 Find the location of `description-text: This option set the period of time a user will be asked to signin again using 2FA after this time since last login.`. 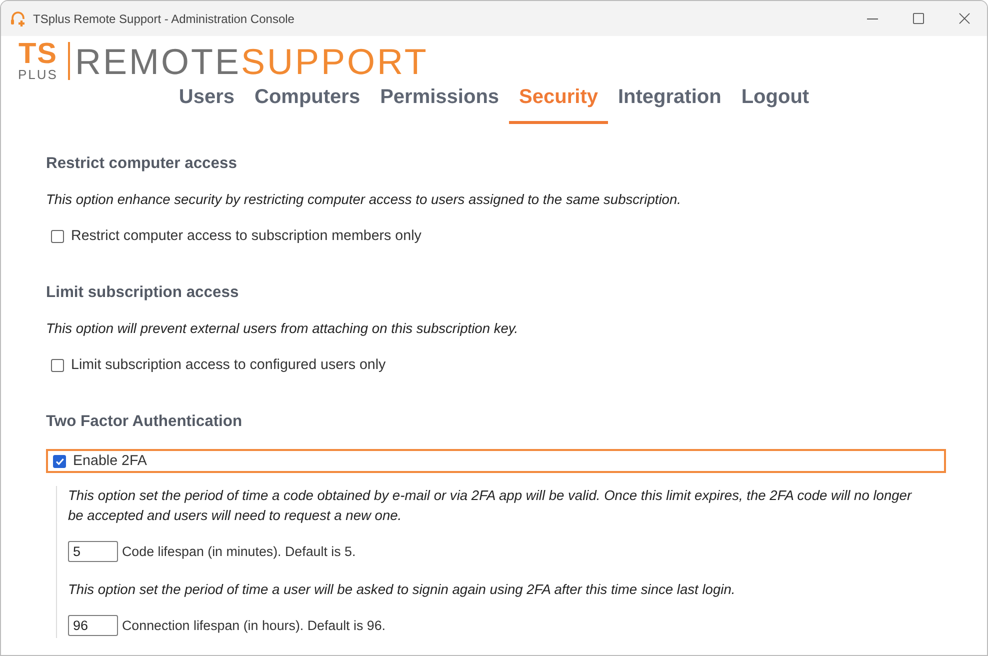

description-text: This option set the period of time a user will be asked to signin again using 2FA after this time since last login. is located at coordinates (402, 590).